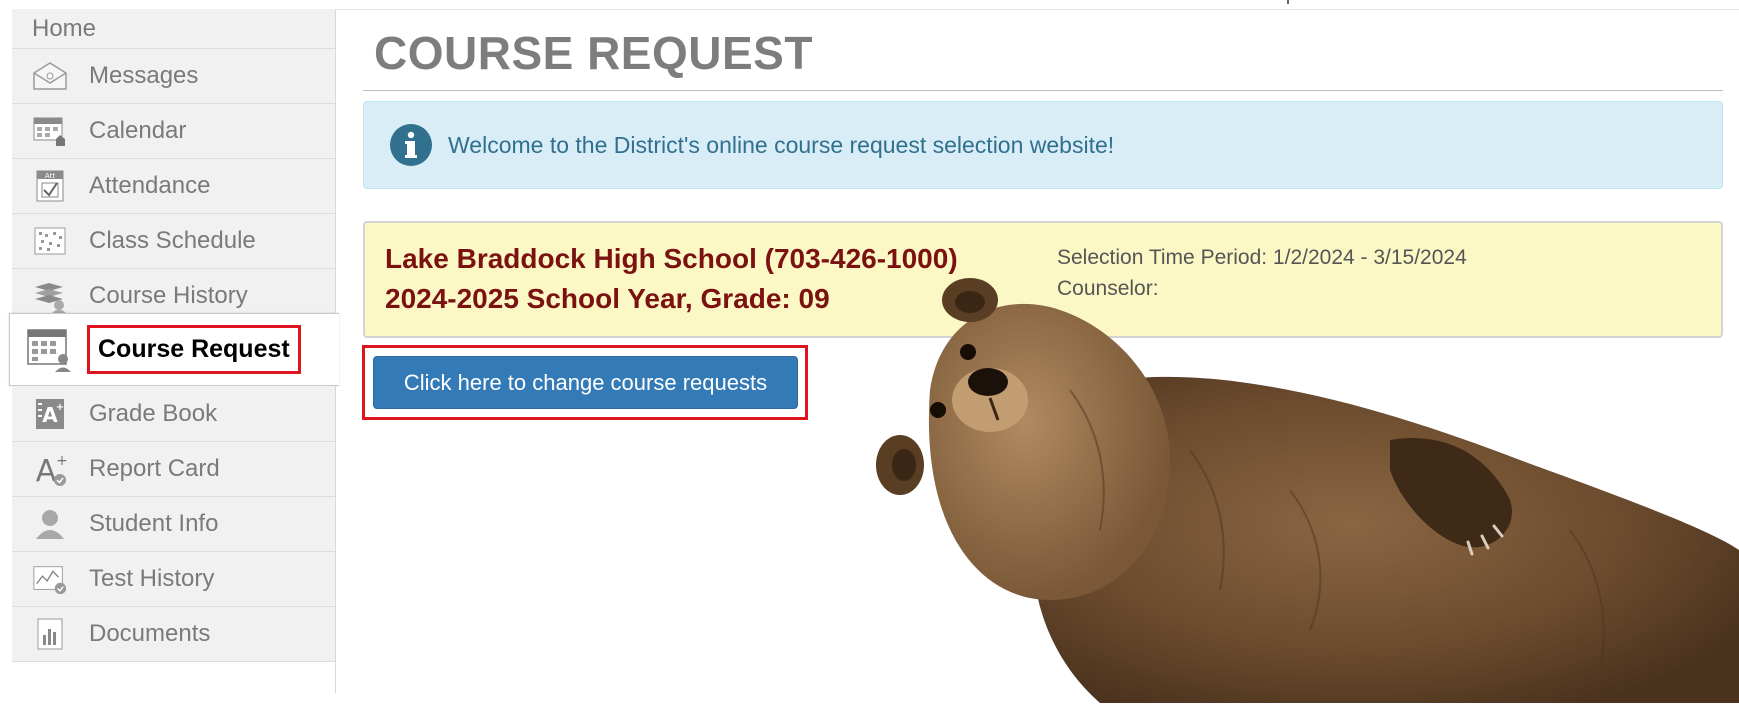 This screenshot has height=704, width=1739. I want to click on sidebar-item-student-info: Student Info, so click(173, 524).